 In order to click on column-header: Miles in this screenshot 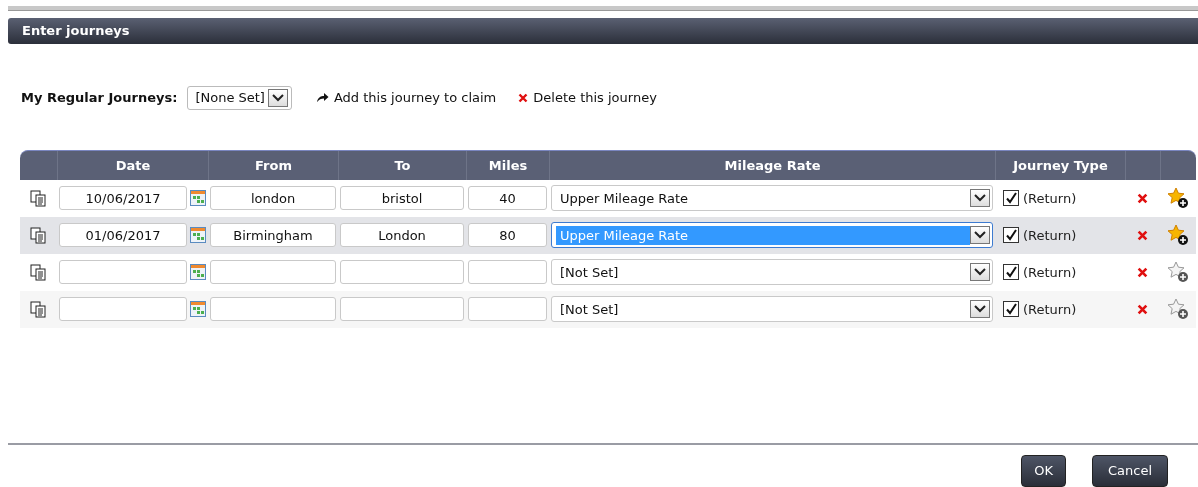, I will do `click(507, 165)`.